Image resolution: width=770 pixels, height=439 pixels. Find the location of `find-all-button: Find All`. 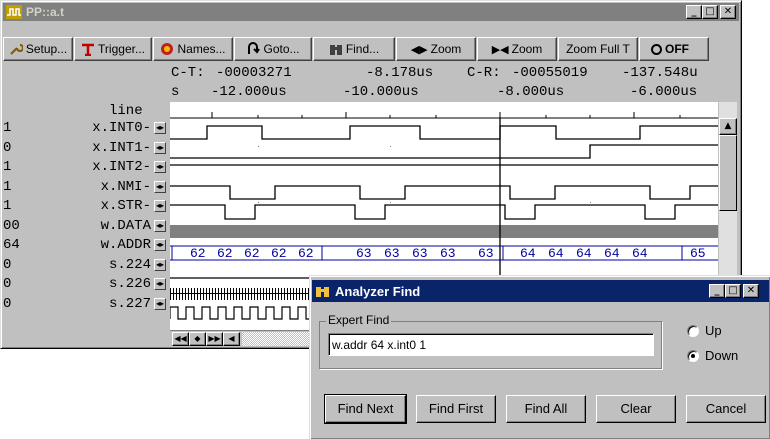

find-all-button: Find All is located at coordinates (546, 409).